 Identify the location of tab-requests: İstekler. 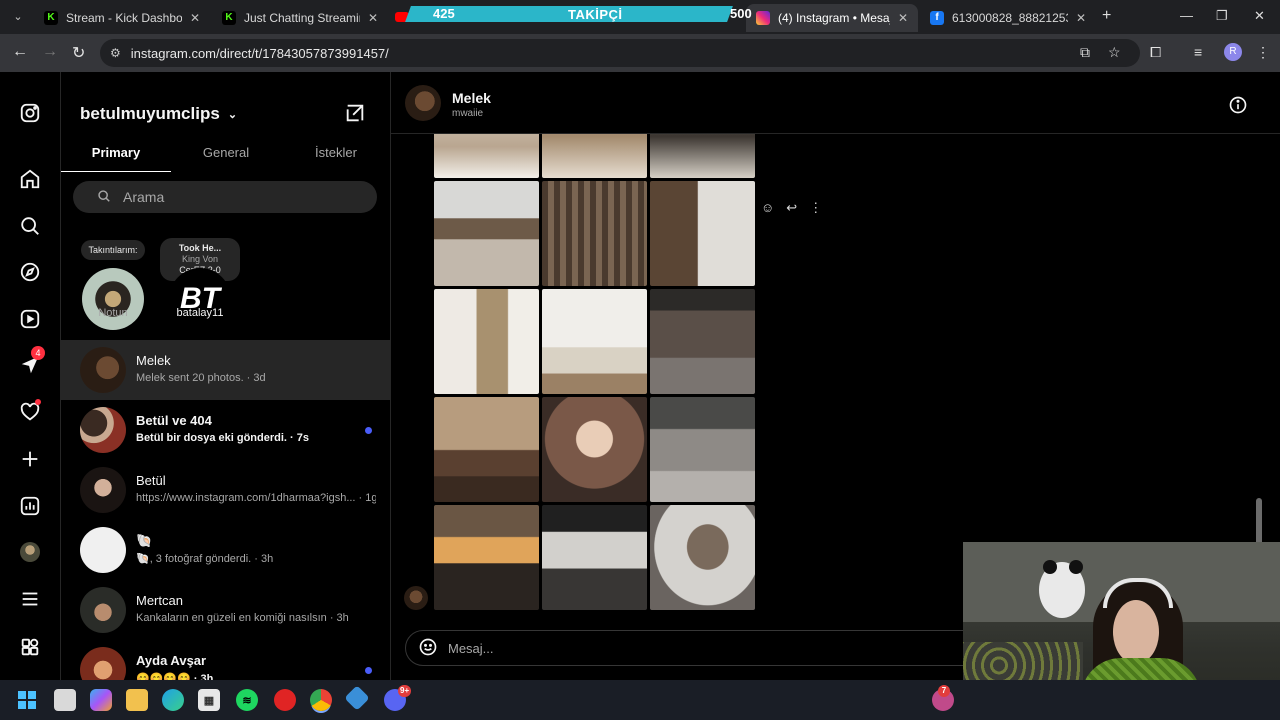
(335, 156).